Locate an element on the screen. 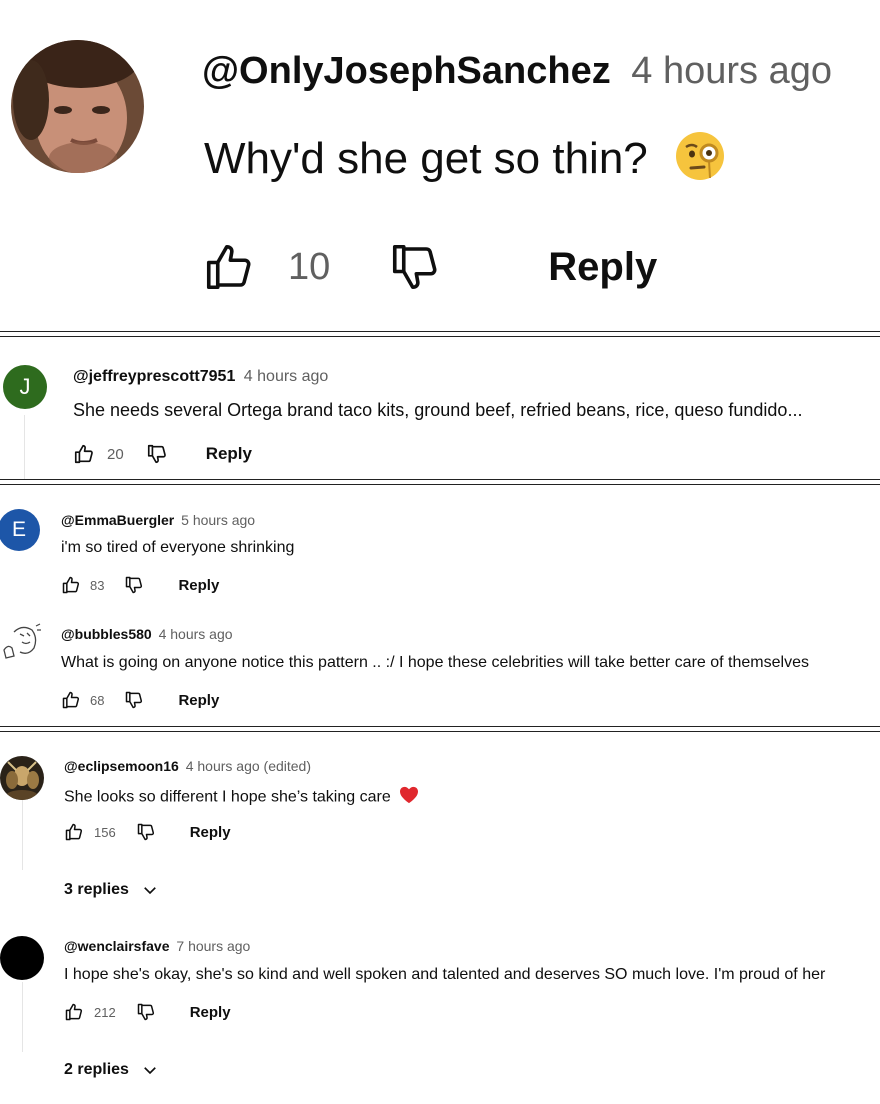  comment-actions: 10 Reply is located at coordinates (429, 267).